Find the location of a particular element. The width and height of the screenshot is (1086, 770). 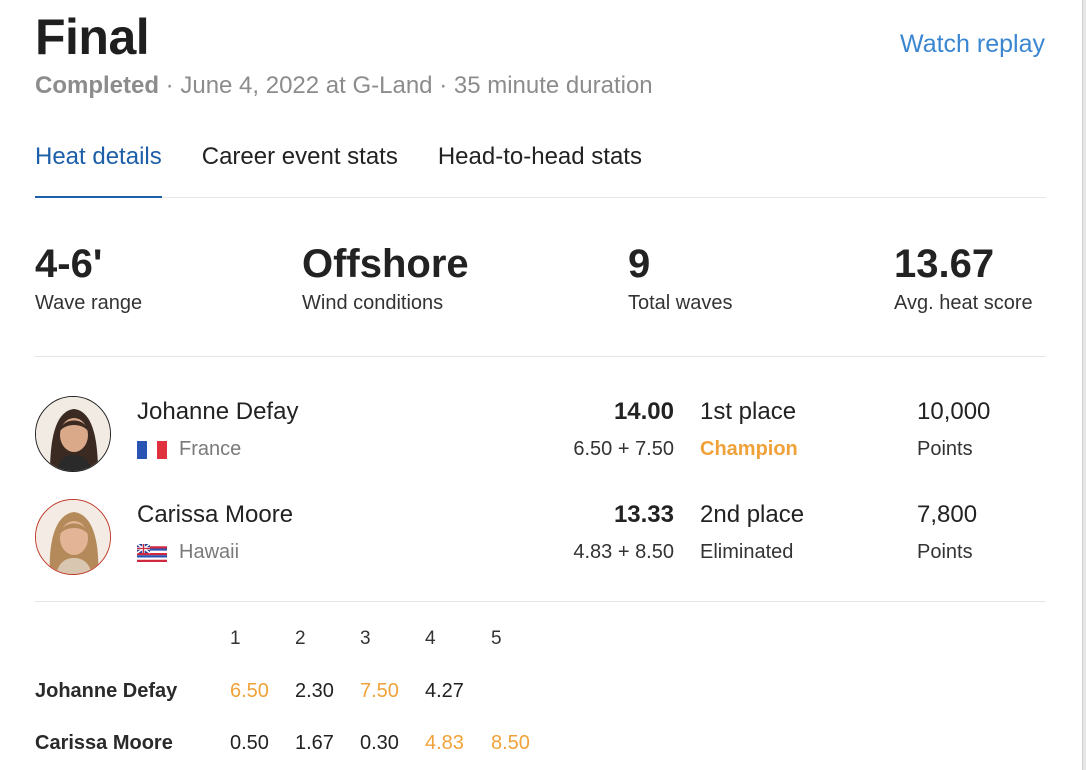

wave-score: 0.50 is located at coordinates (249, 743).